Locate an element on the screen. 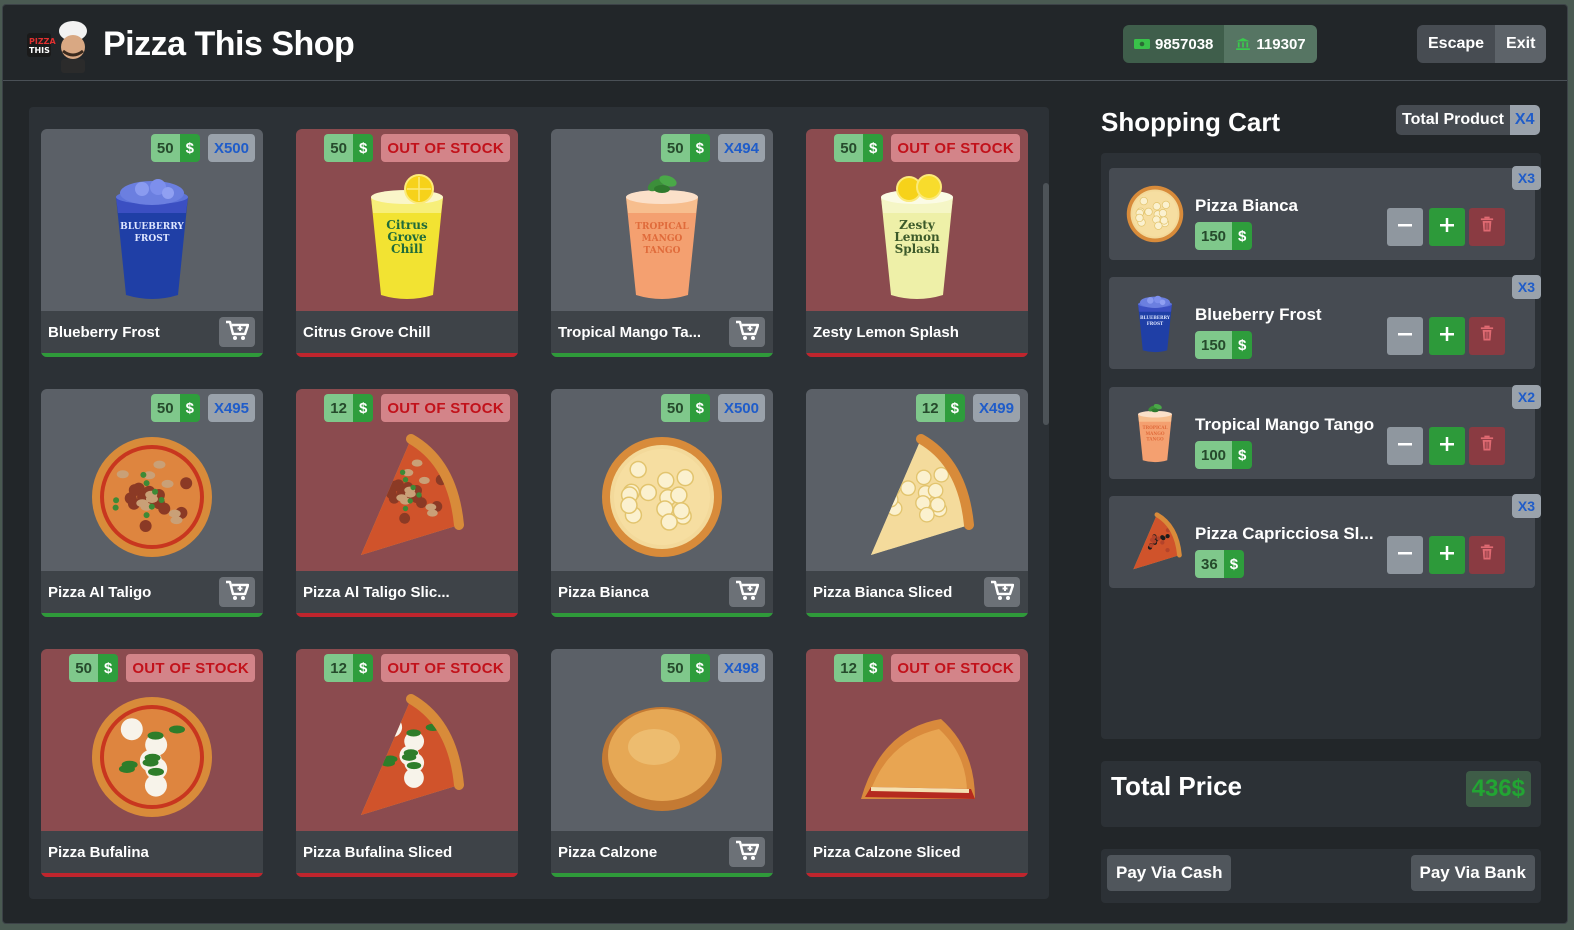 The height and width of the screenshot is (930, 1574). cart-item-name: Tropical Mango Tango is located at coordinates (1285, 424).